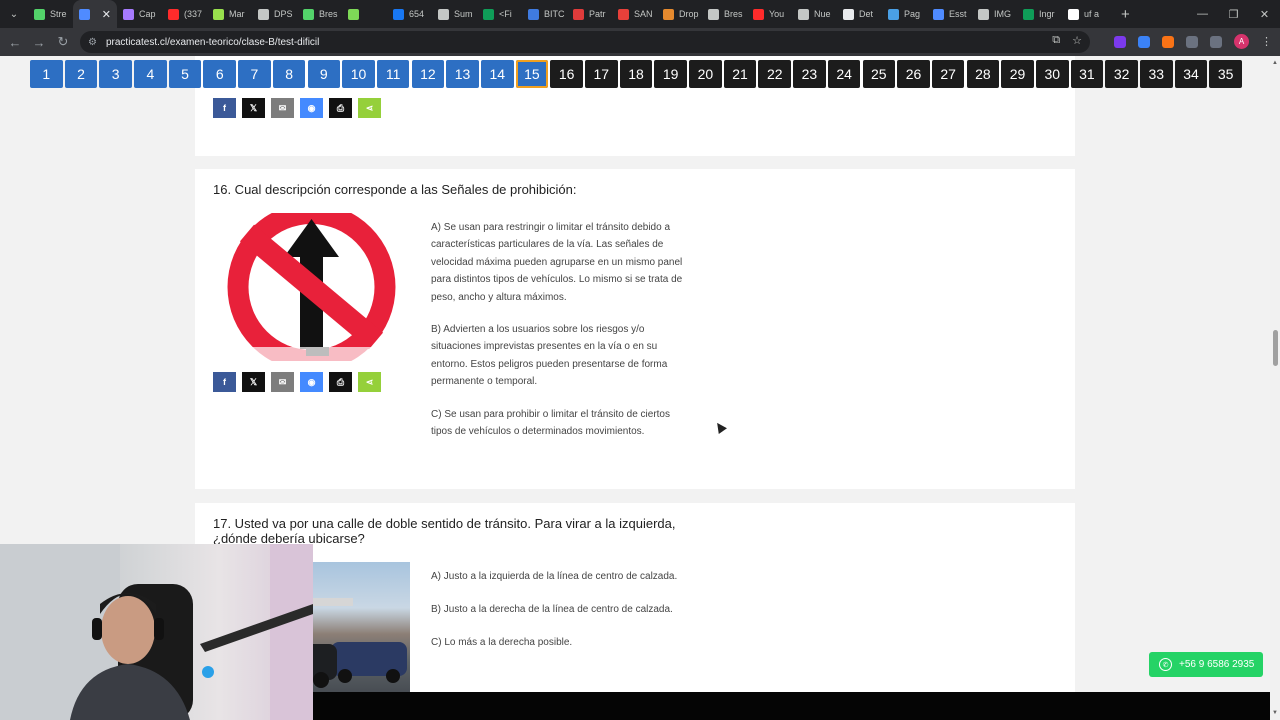 The image size is (1280, 720). What do you see at coordinates (14, 14) in the screenshot?
I see `tab-search-icon: ⌄` at bounding box center [14, 14].